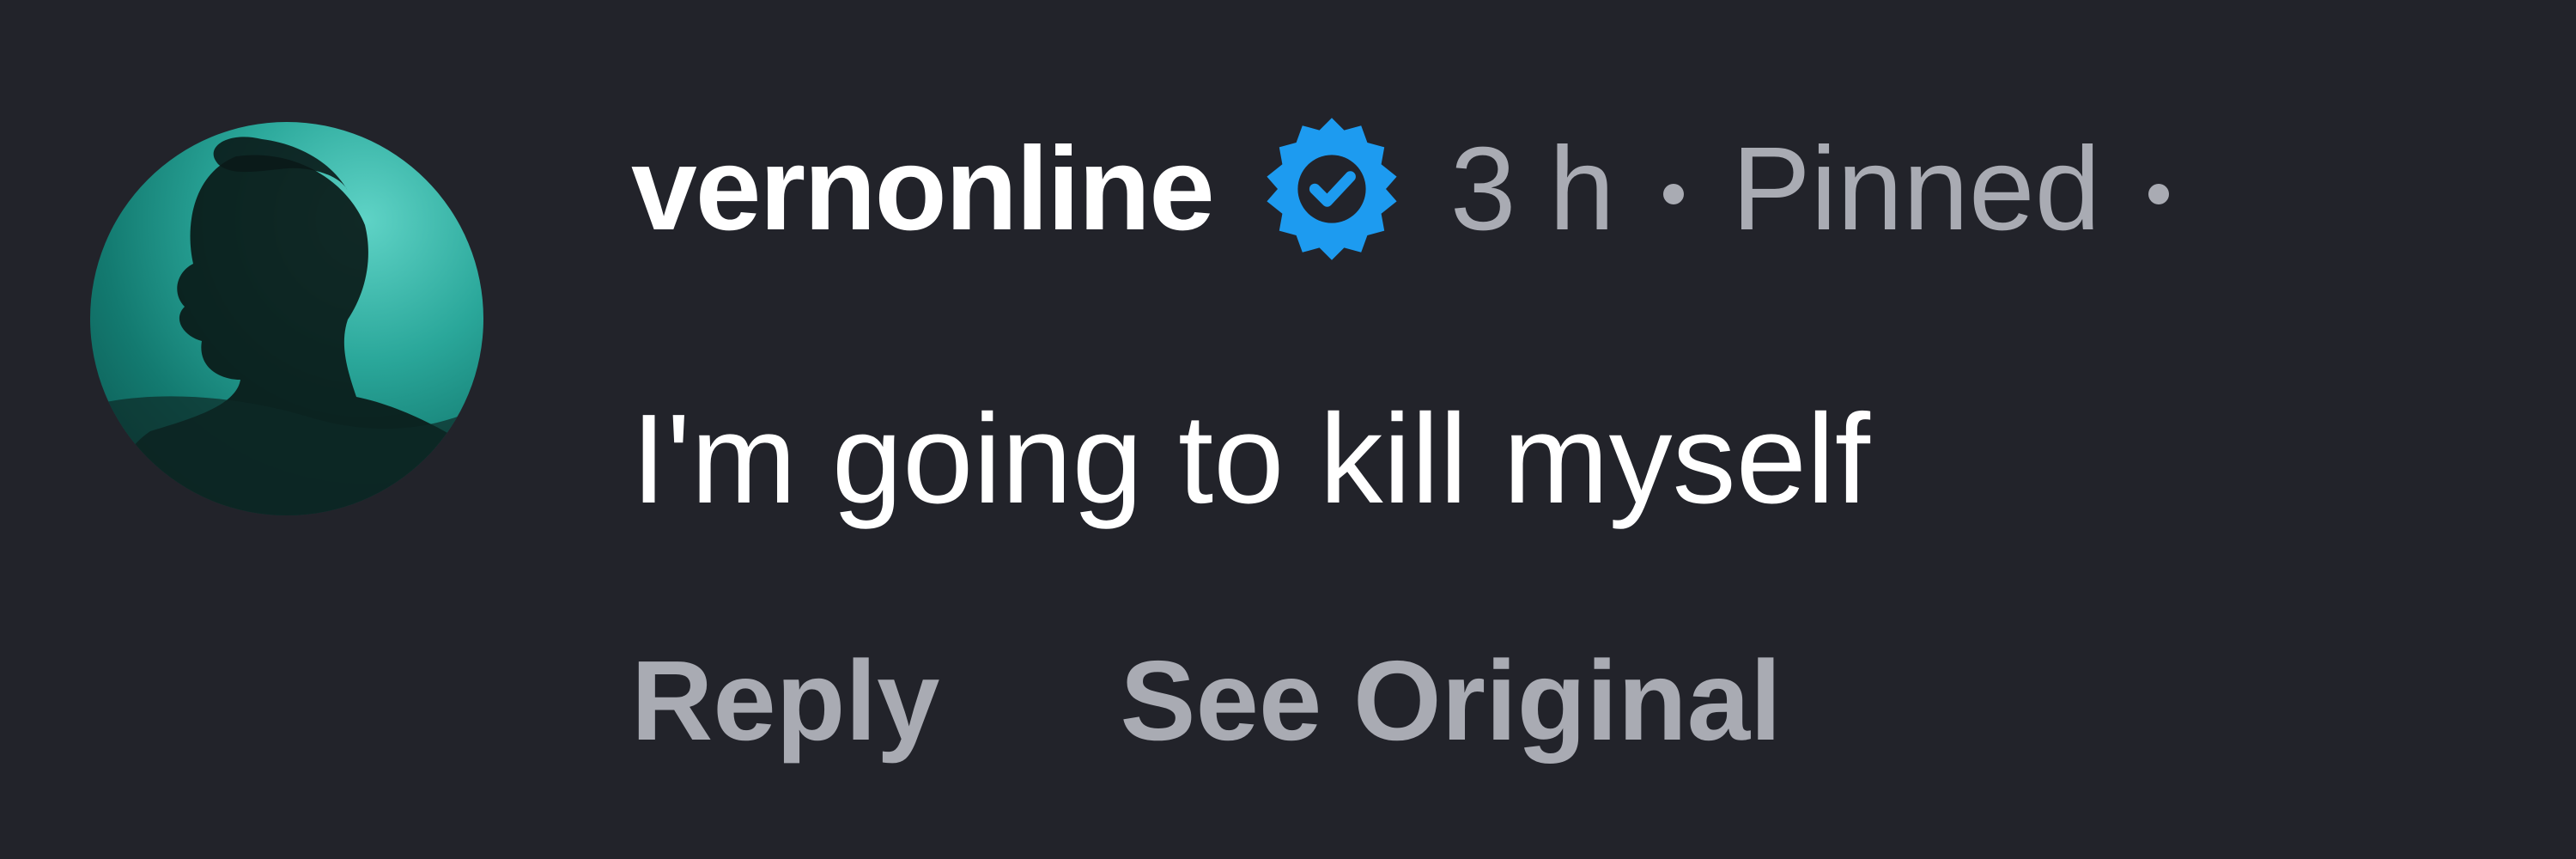 This screenshot has height=859, width=2576. I want to click on verified-badge-icon, so click(1332, 189).